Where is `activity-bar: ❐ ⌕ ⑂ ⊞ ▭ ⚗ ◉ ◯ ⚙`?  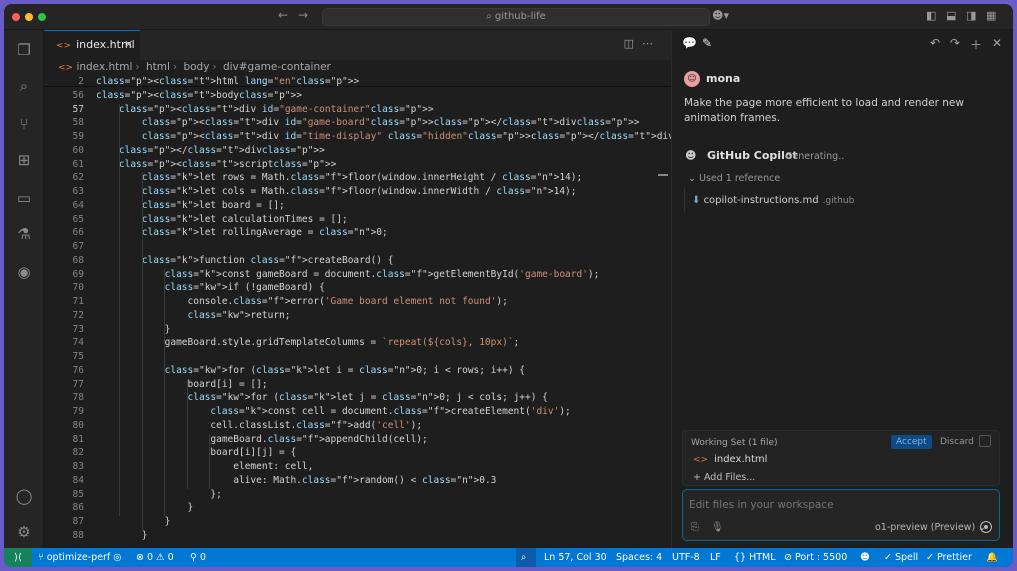 activity-bar: ❐ ⌕ ⑂ ⊞ ▭ ⚗ ◉ ◯ ⚙ is located at coordinates (24, 289).